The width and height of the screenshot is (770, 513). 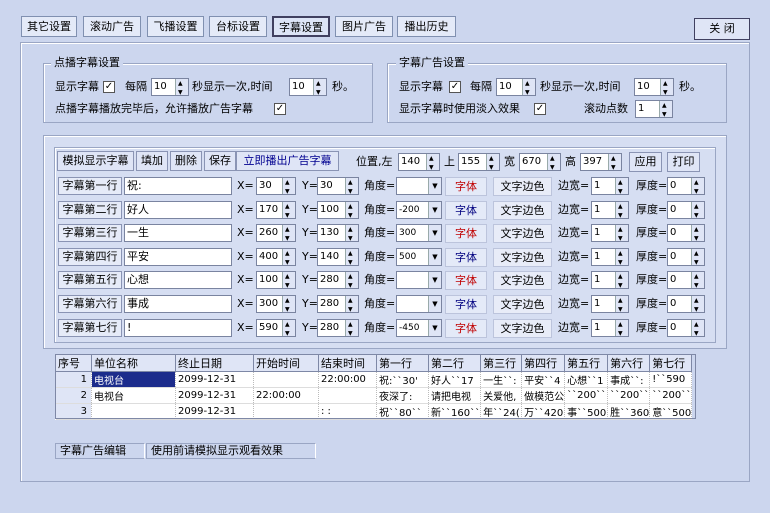 What do you see at coordinates (73, 411) in the screenshot?
I see `table-cell: 3` at bounding box center [73, 411].